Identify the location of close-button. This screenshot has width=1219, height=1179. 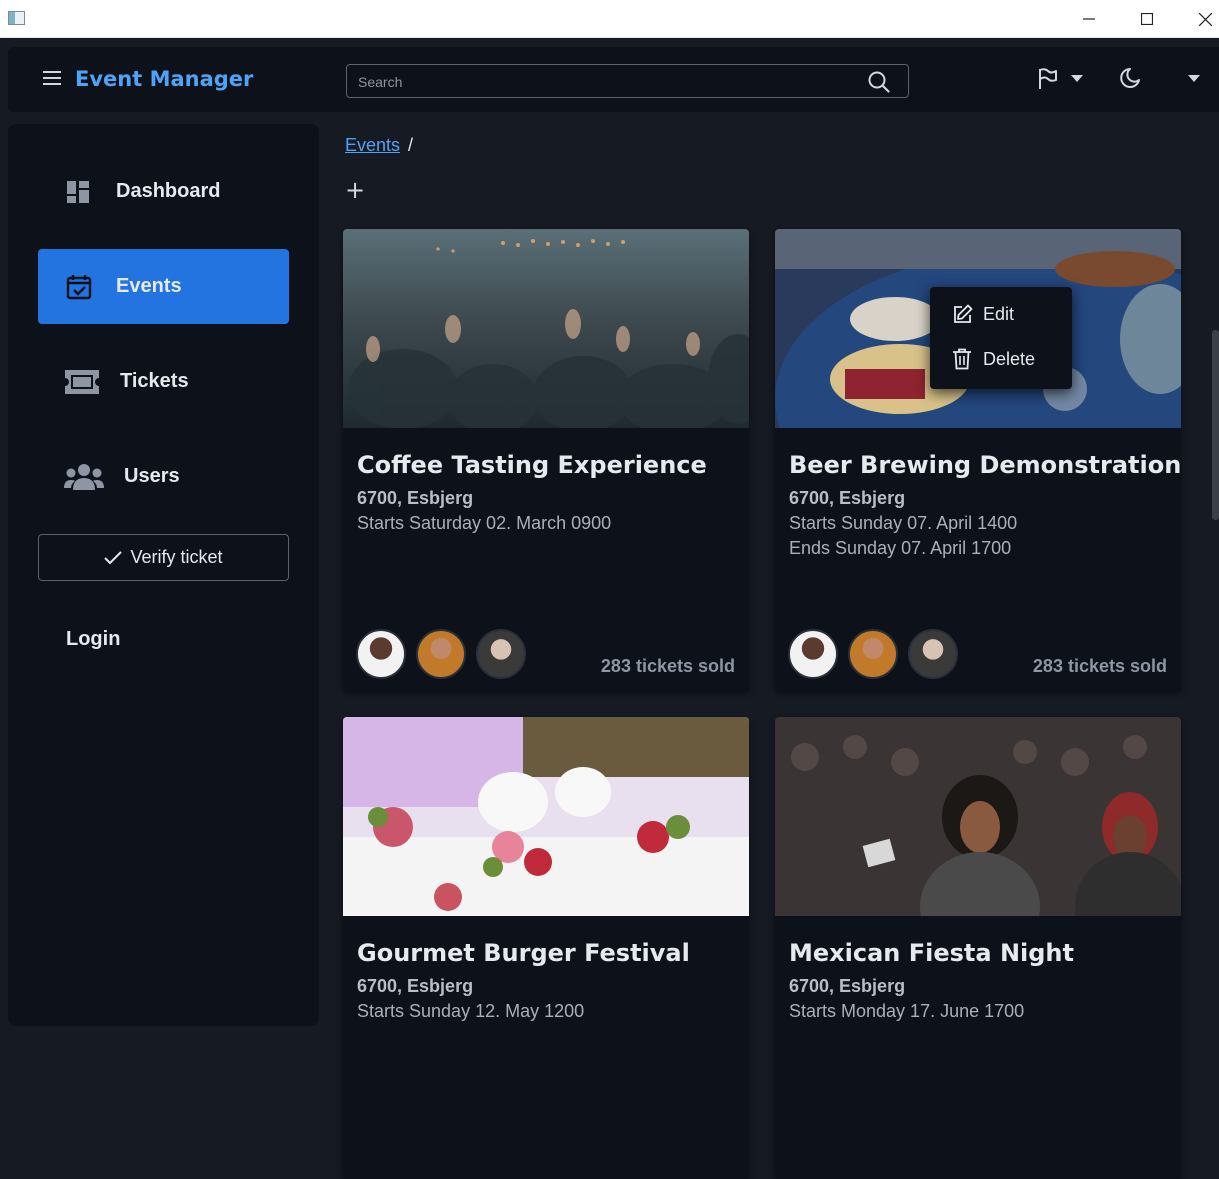
(1200, 19).